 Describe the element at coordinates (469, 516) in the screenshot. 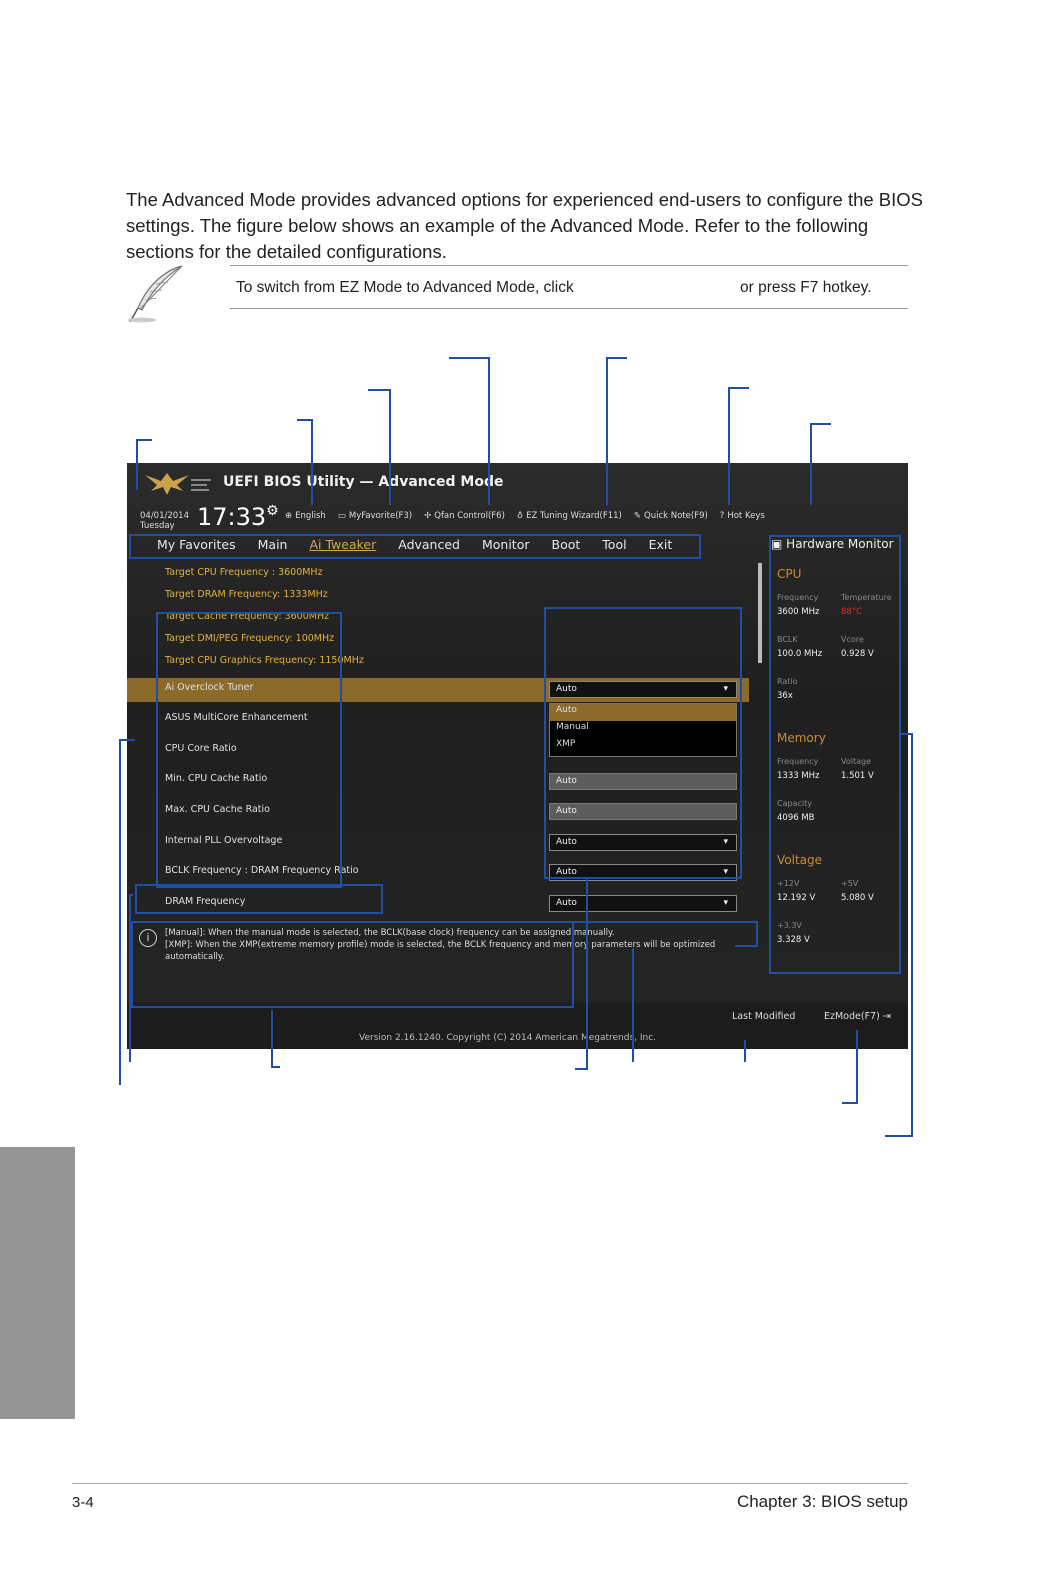

I see `qfan-label: Qfan Control(F6)` at that location.